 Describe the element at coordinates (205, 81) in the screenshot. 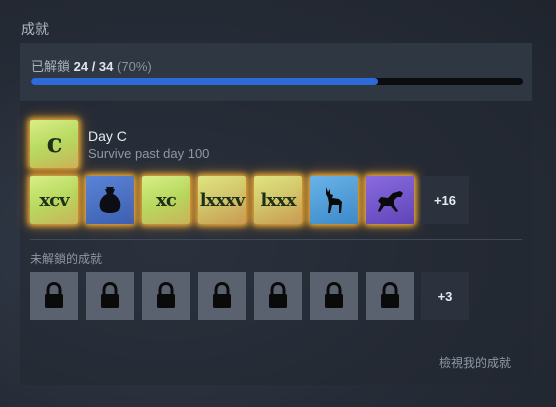

I see `progress-fill` at that location.